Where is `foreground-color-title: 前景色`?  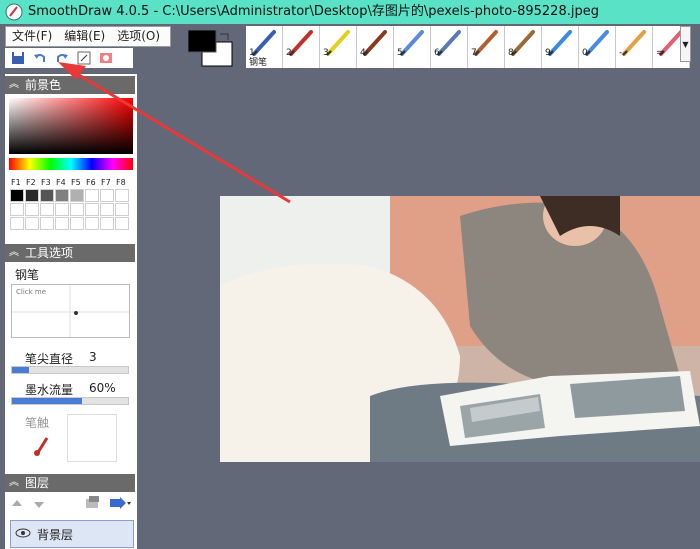 foreground-color-title: 前景色 is located at coordinates (43, 85).